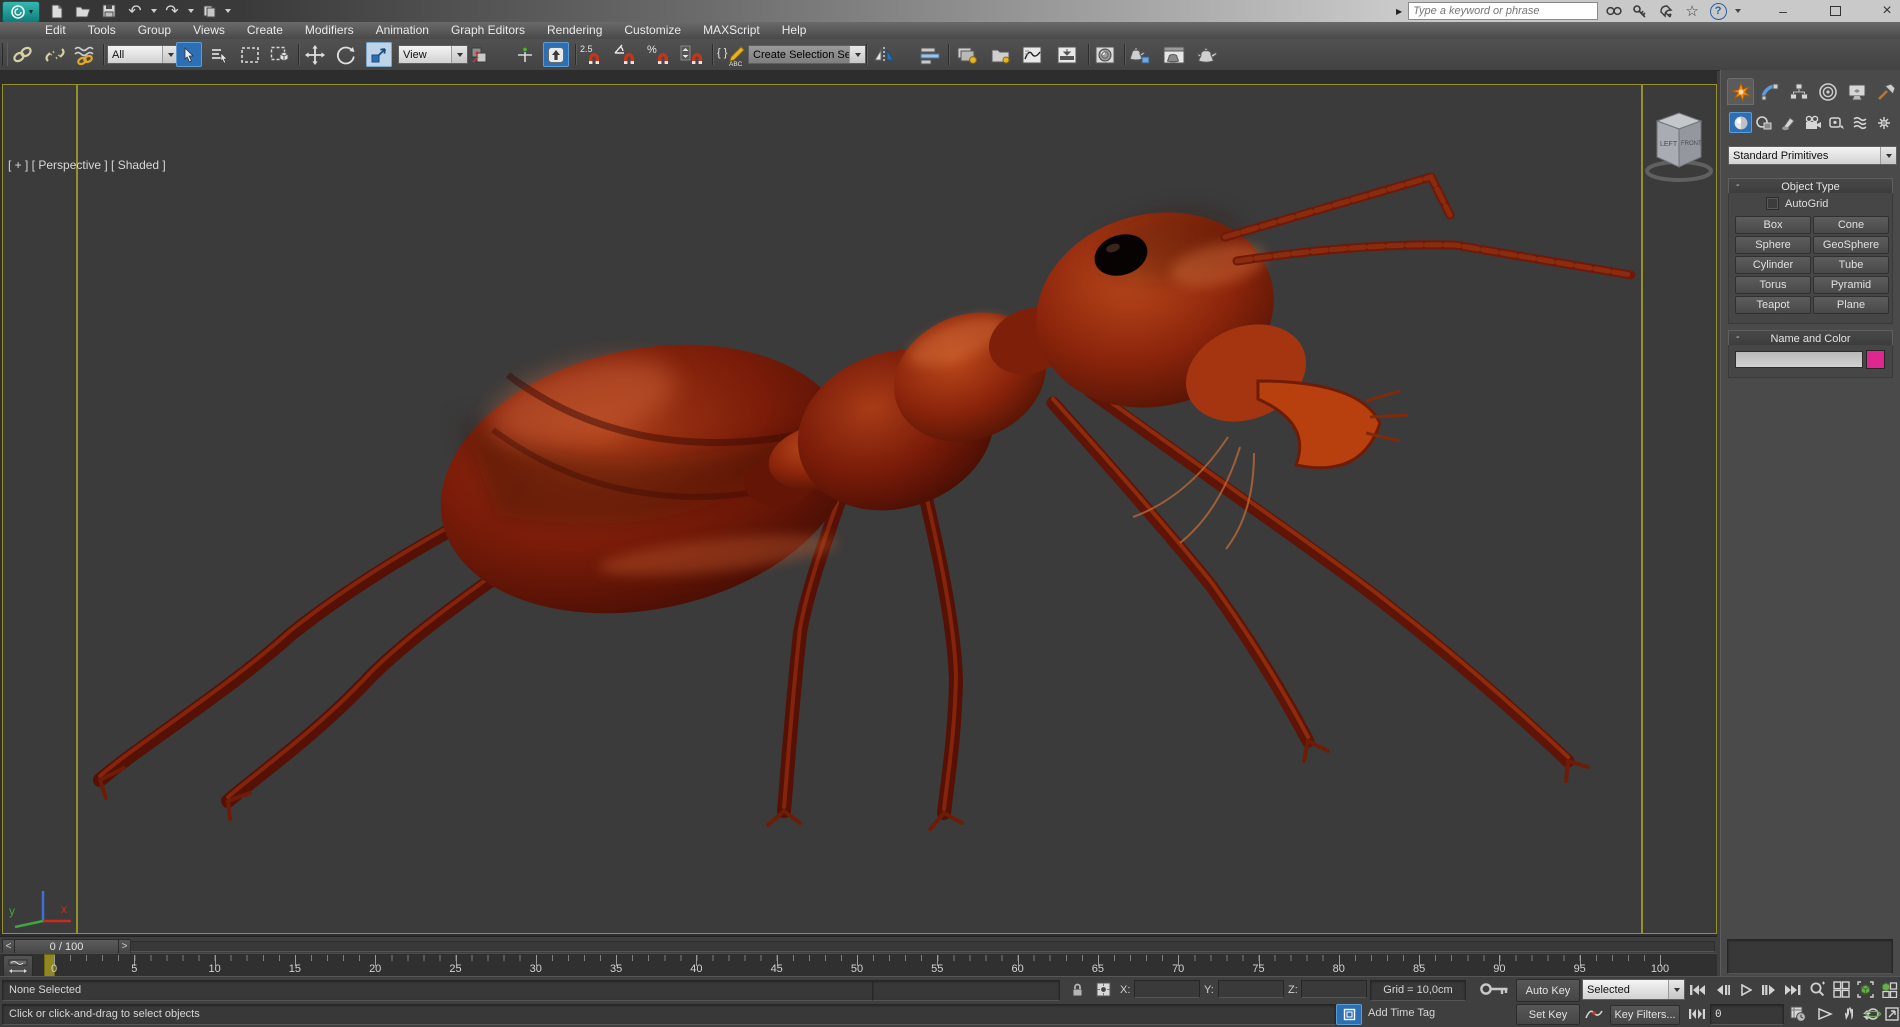 The height and width of the screenshot is (1027, 1900). Describe the element at coordinates (1001, 54) in the screenshot. I see `toggle-scene-explorer-button` at that location.